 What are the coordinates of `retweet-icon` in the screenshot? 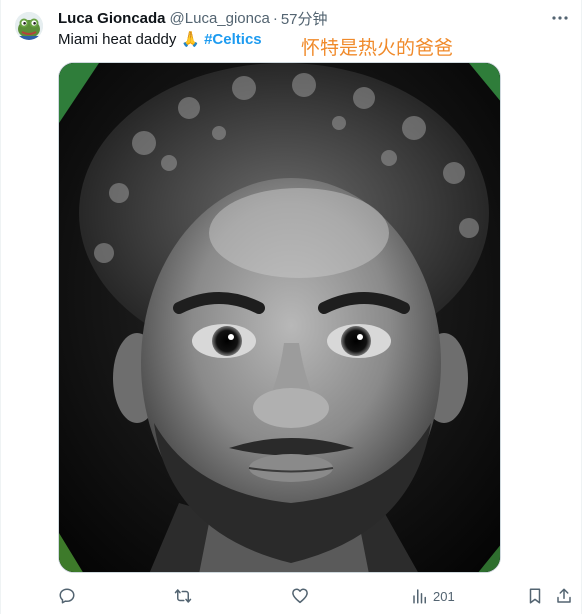 It's located at (183, 596).